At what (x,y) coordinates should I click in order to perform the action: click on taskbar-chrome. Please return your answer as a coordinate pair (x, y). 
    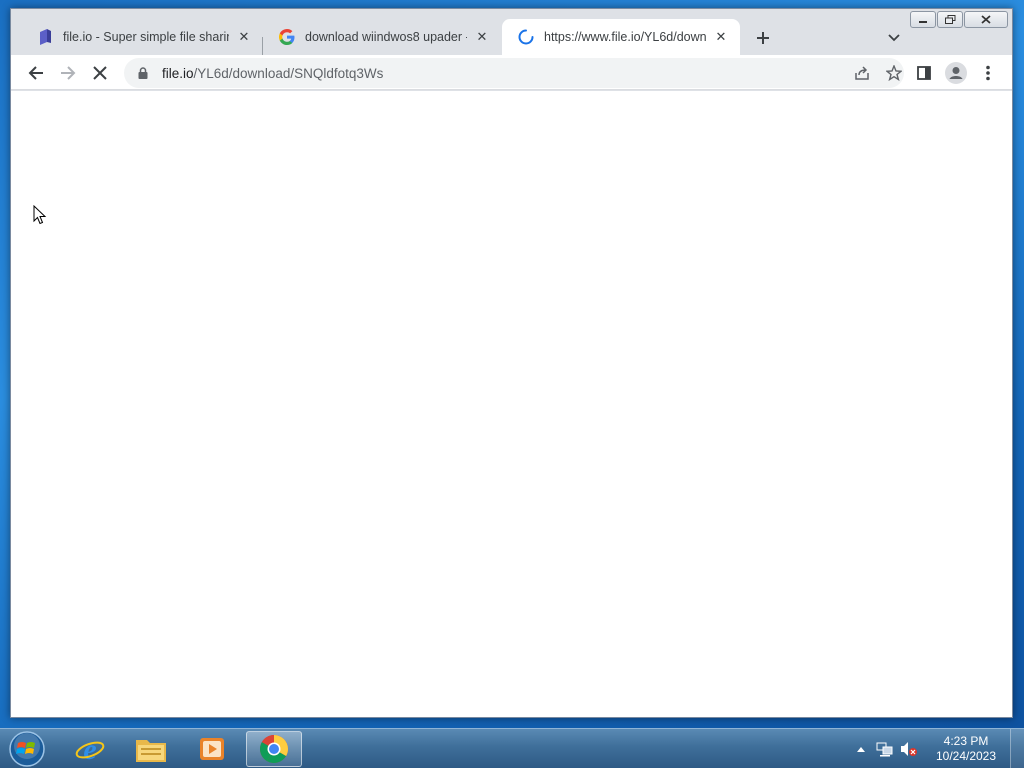
    Looking at the image, I should click on (274, 749).